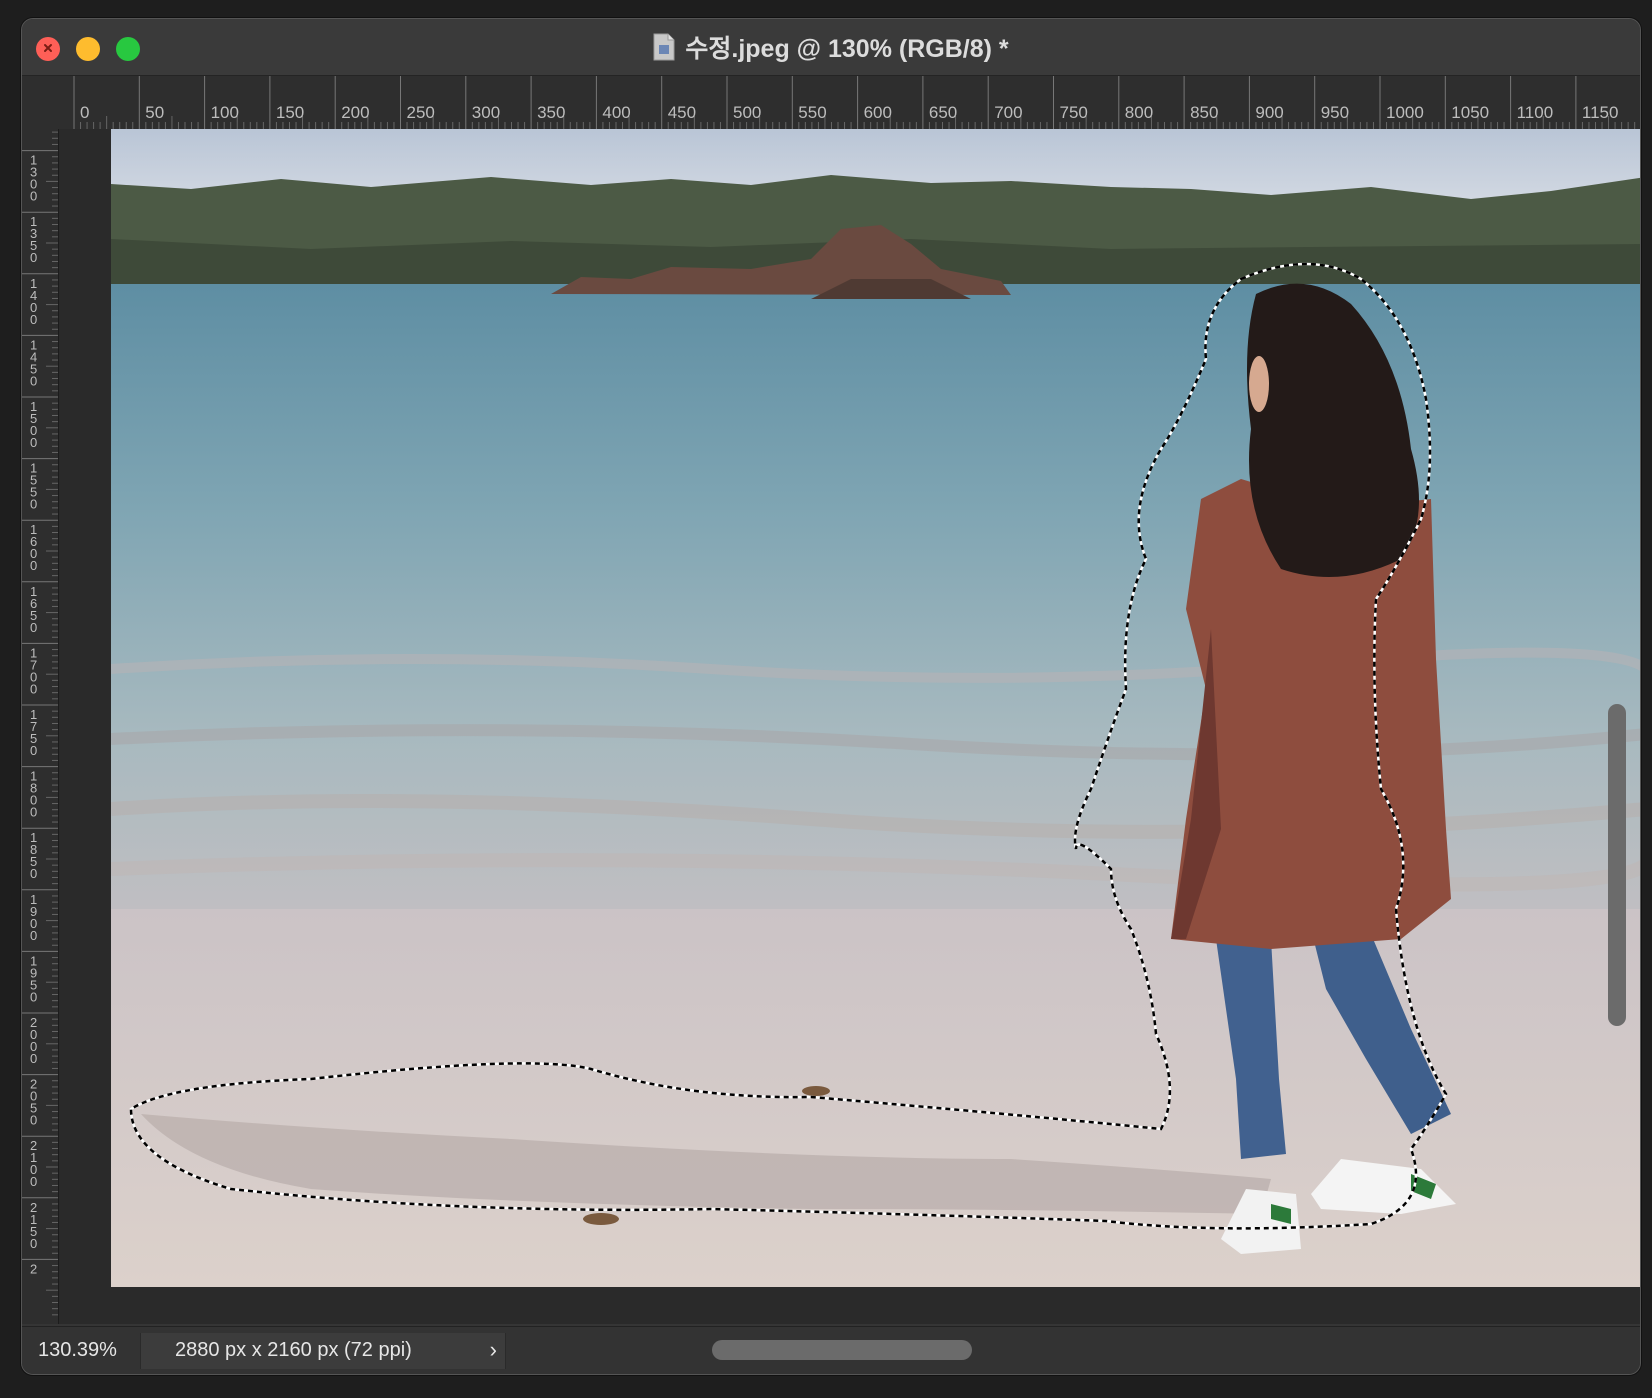  I want to click on chevron-right-icon: ›, so click(493, 1350).